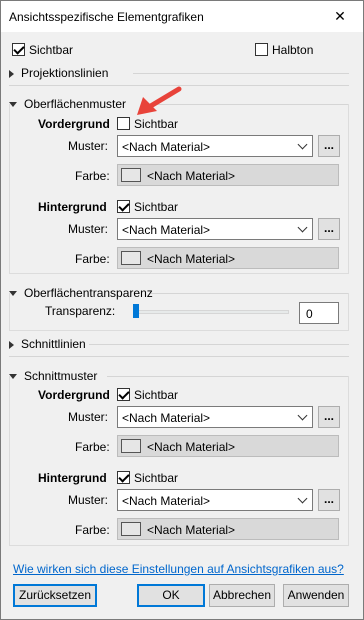 Image resolution: width=364 pixels, height=620 pixels. I want to click on cut-bg-color-field: <Nach Material>, so click(228, 529).